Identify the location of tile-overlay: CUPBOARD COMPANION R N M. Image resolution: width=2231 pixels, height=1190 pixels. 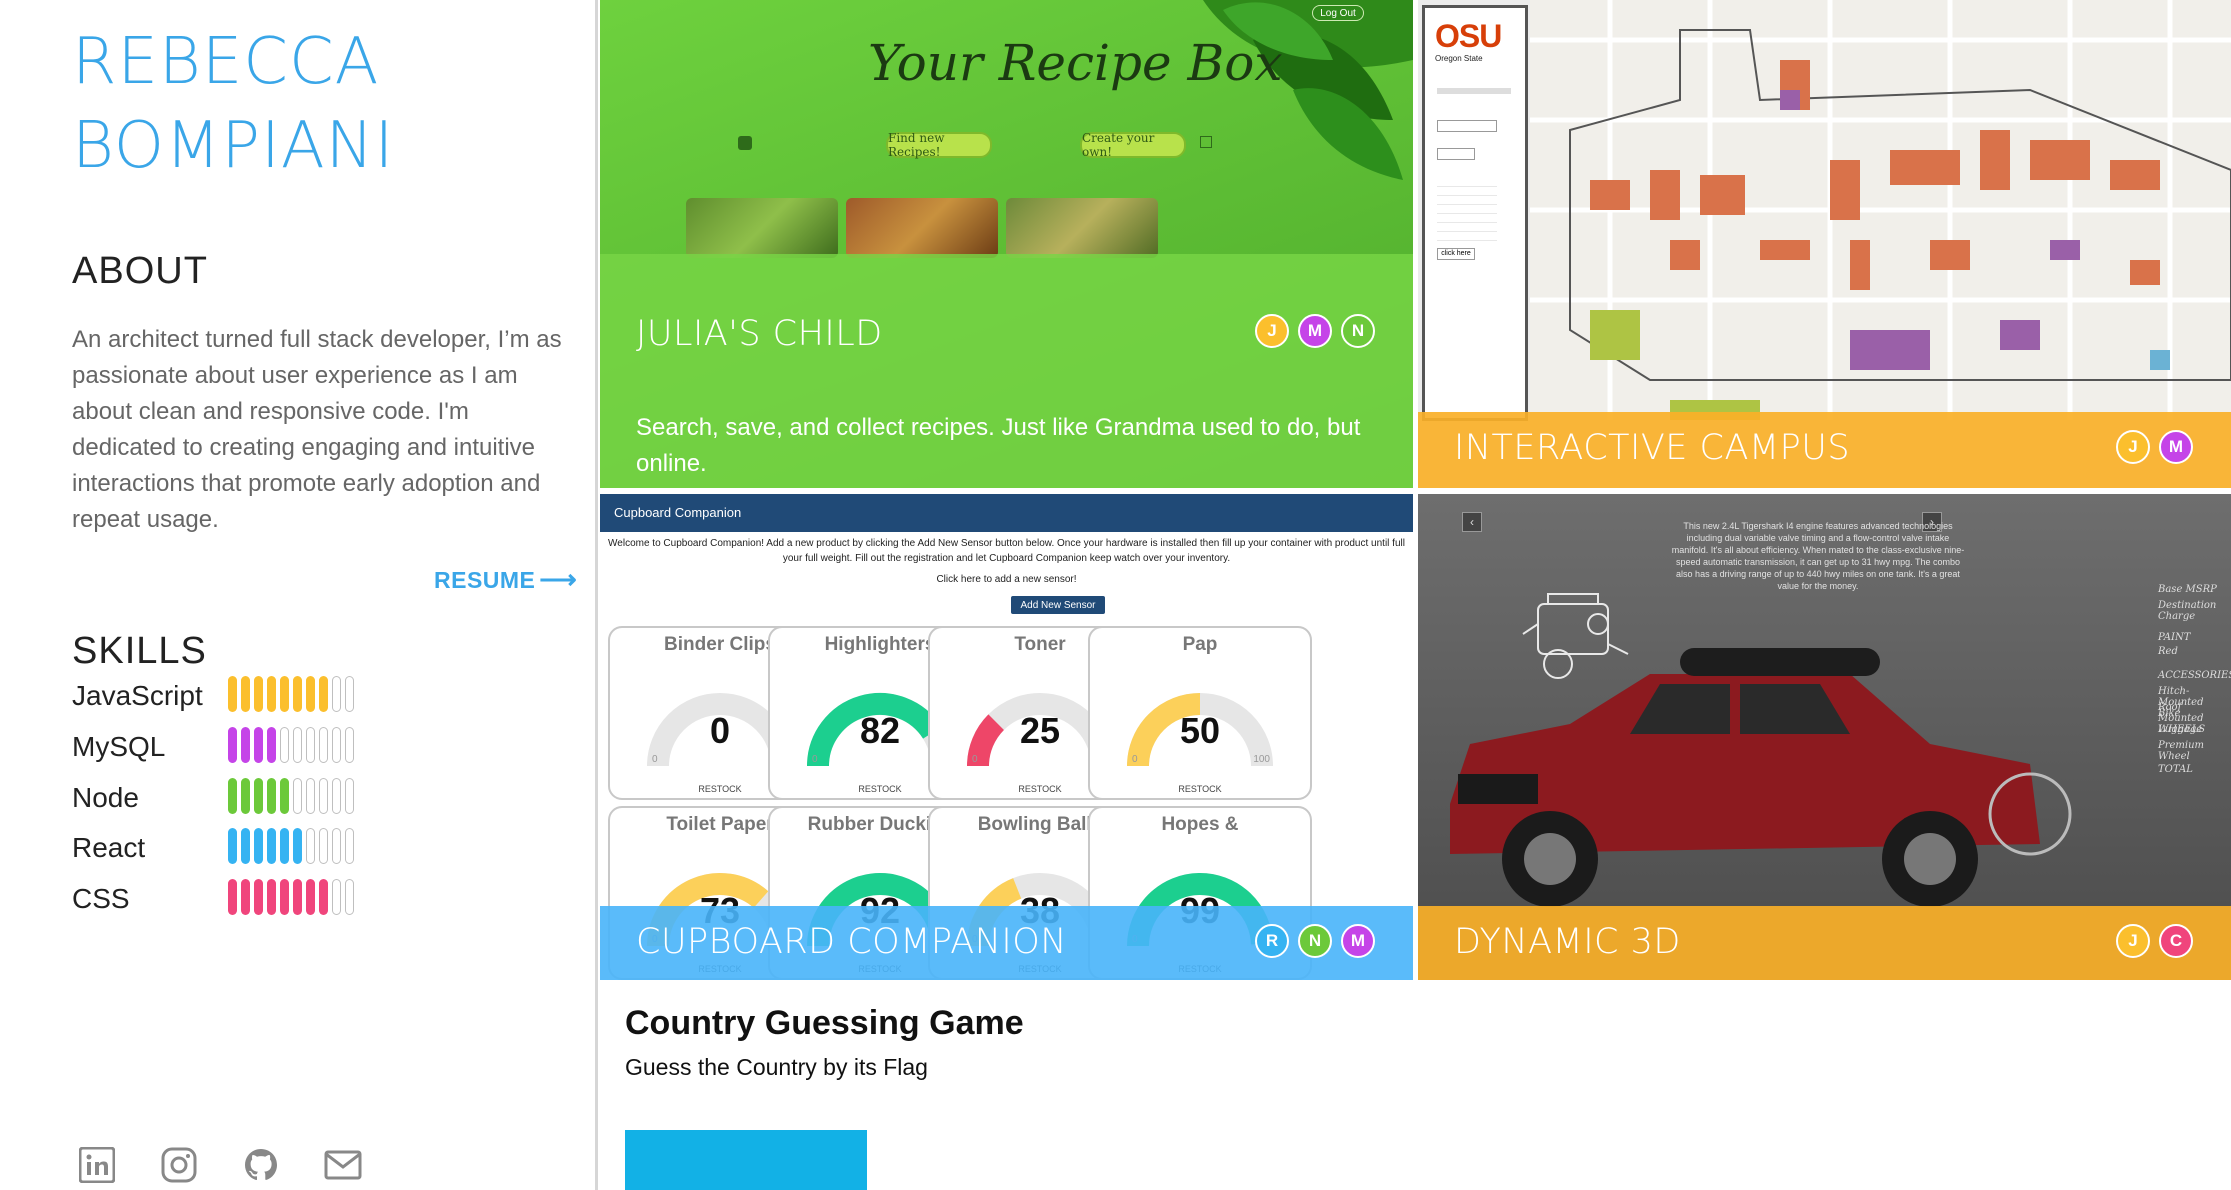
(1006, 943).